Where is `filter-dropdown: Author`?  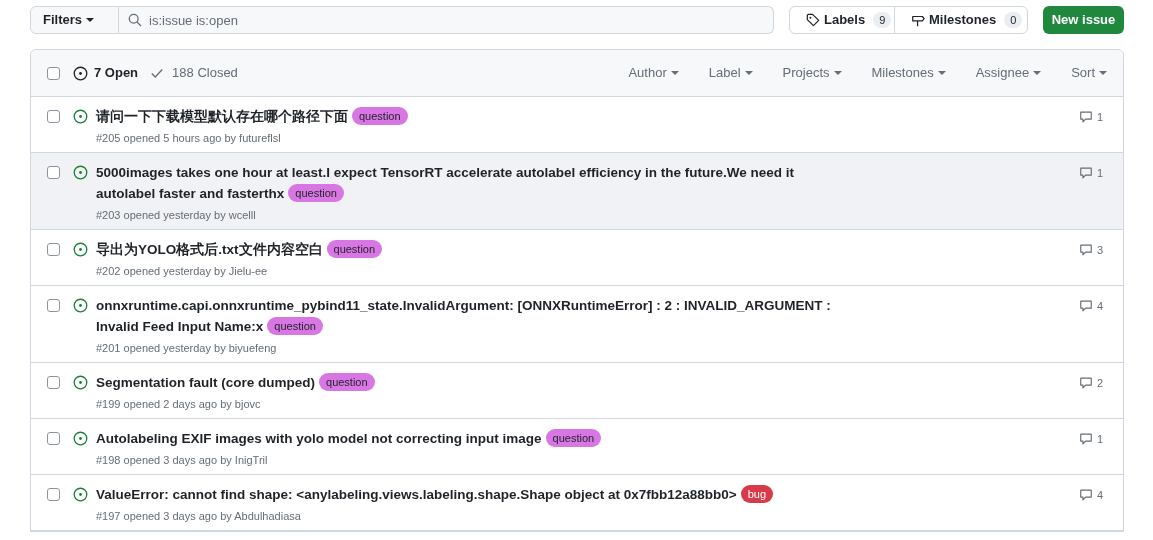
filter-dropdown: Author is located at coordinates (653, 73).